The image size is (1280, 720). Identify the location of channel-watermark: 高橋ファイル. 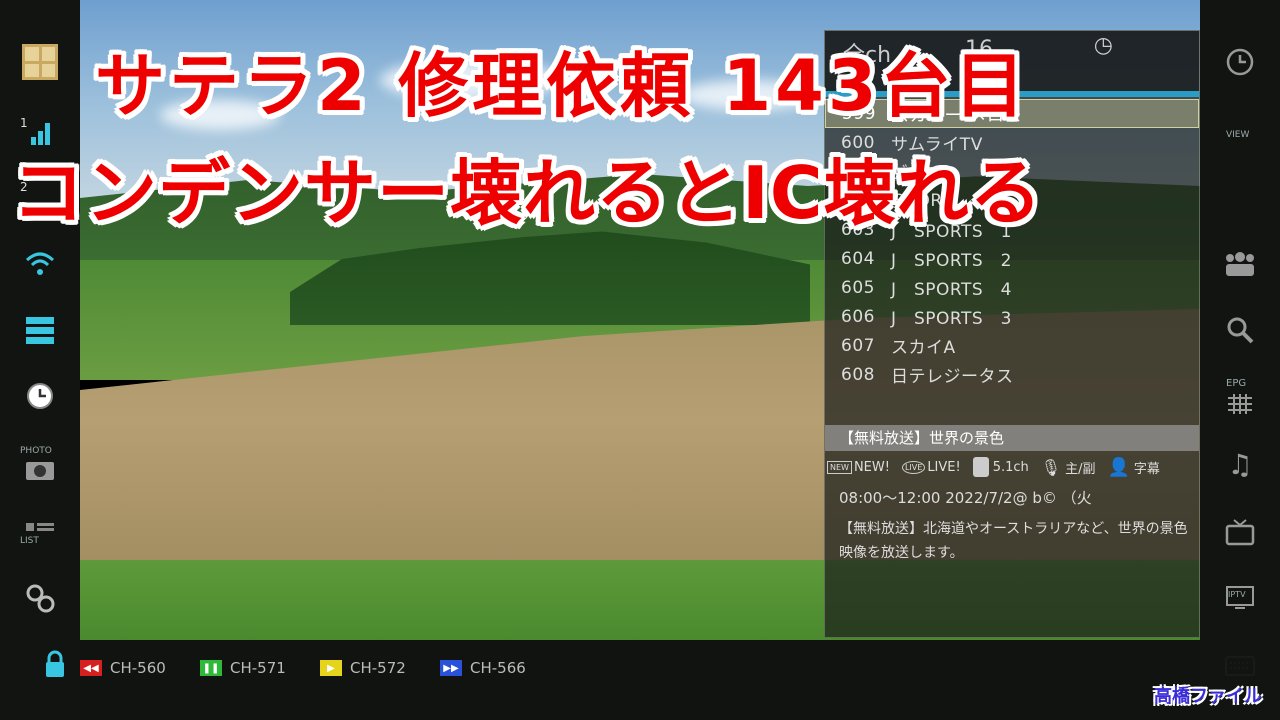
(1208, 696).